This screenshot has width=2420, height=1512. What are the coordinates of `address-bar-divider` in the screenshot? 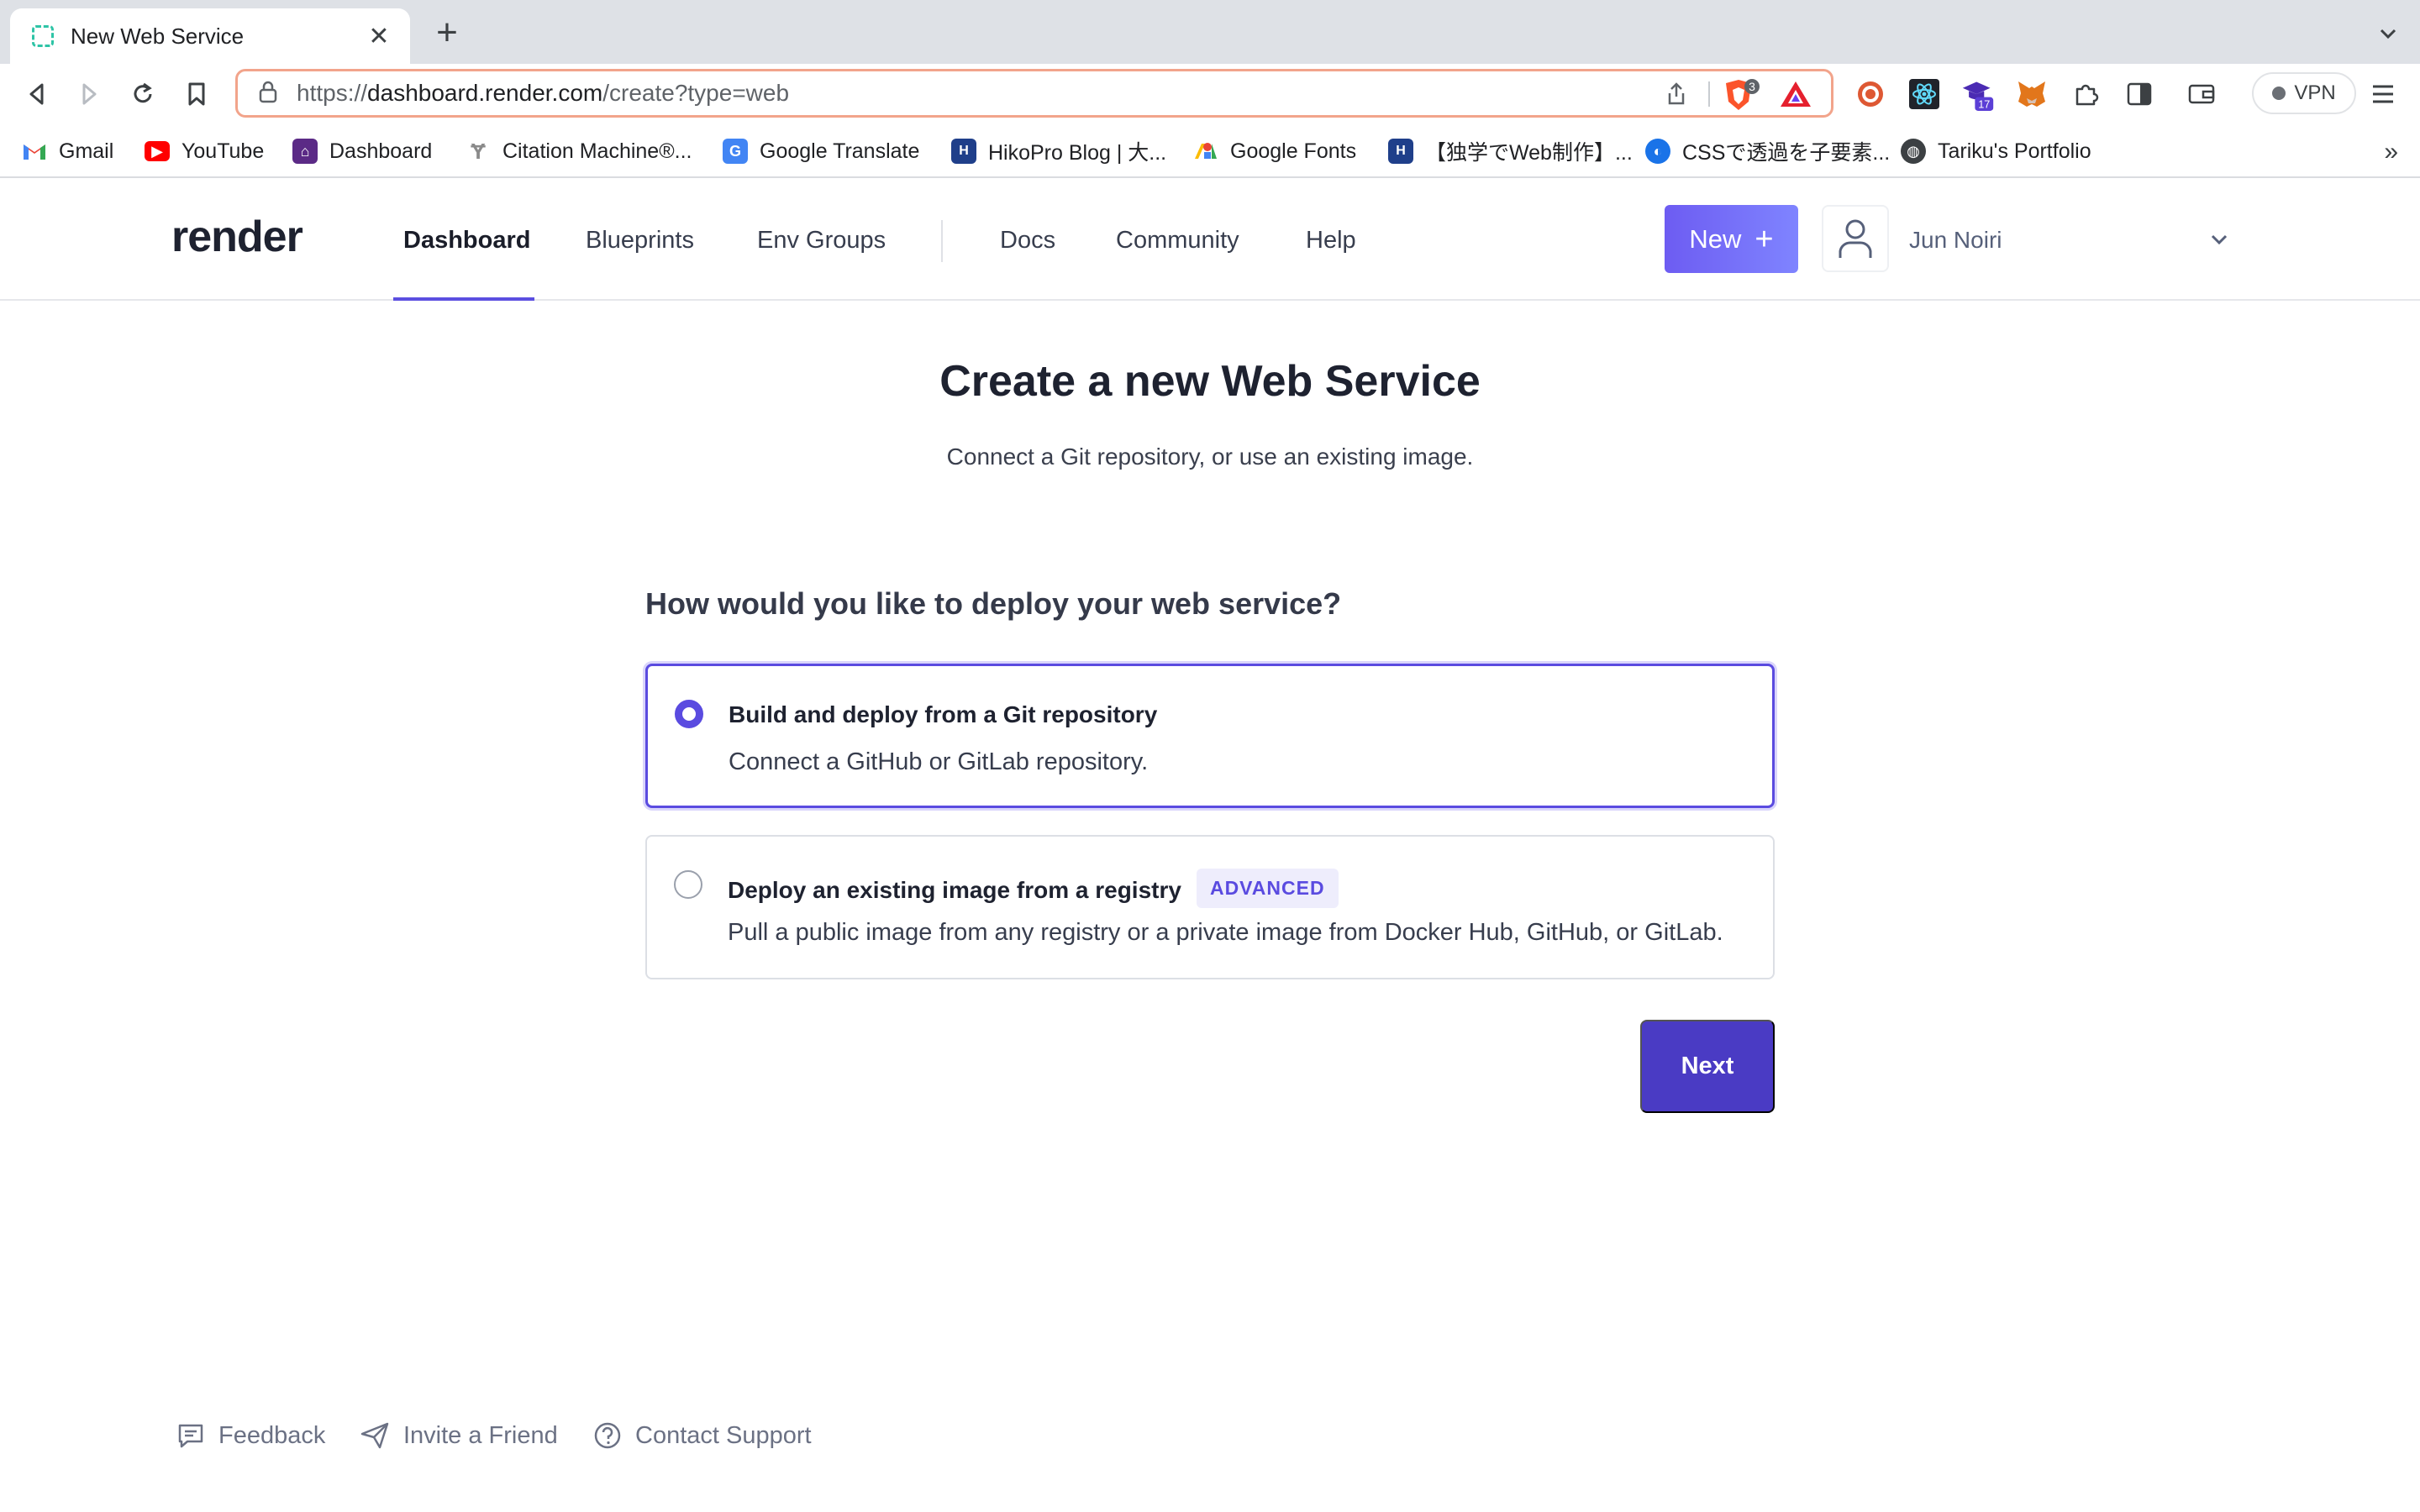 It's located at (1709, 94).